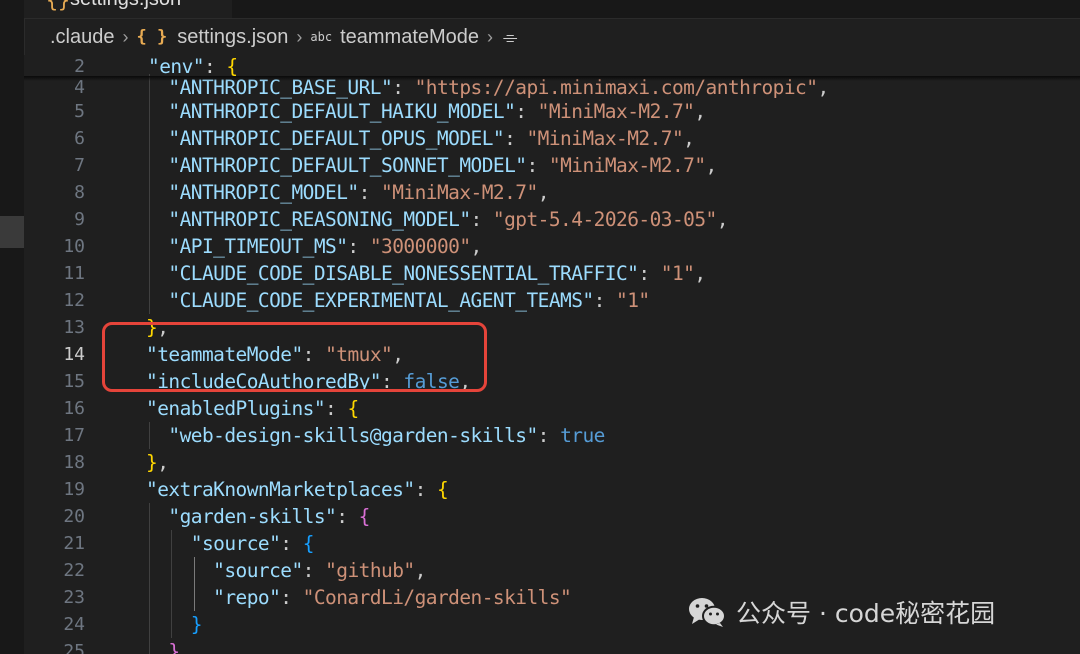 The width and height of the screenshot is (1080, 654). I want to click on code-text: },, so click(157, 462).